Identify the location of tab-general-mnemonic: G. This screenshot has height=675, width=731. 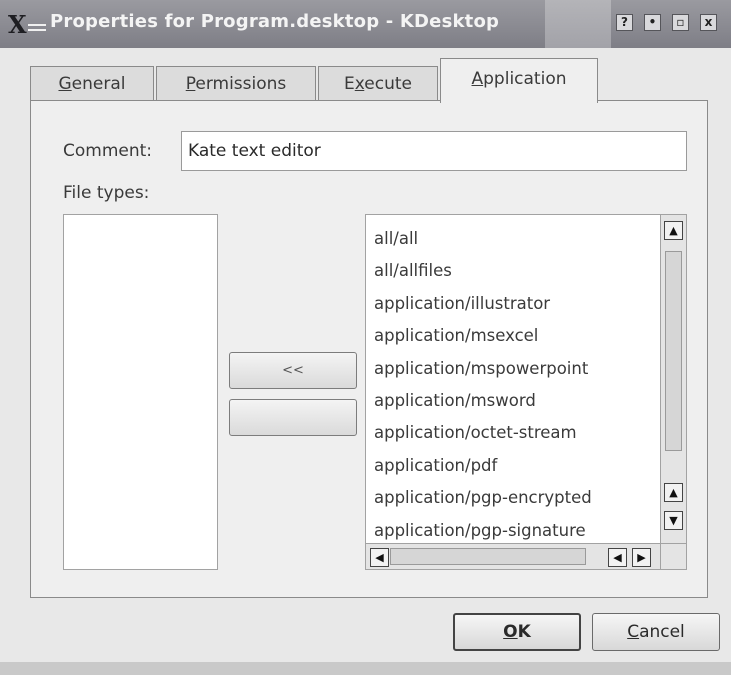
(65, 84).